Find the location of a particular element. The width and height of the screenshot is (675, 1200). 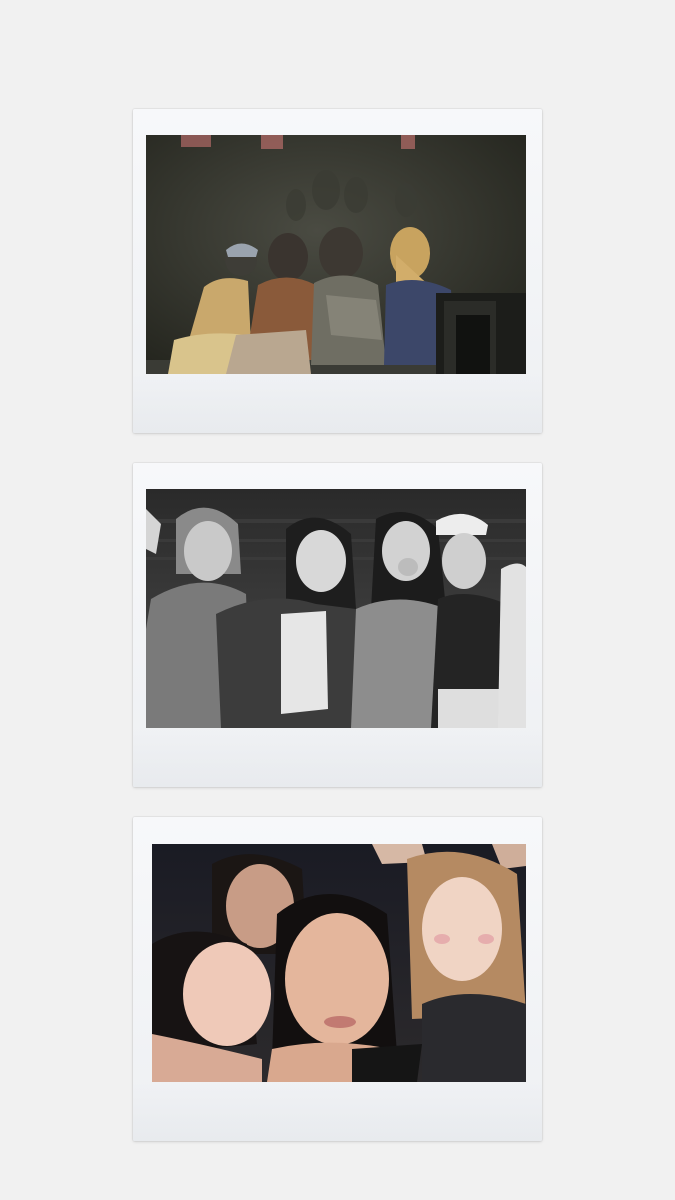

photo-selfie-color is located at coordinates (339, 963).